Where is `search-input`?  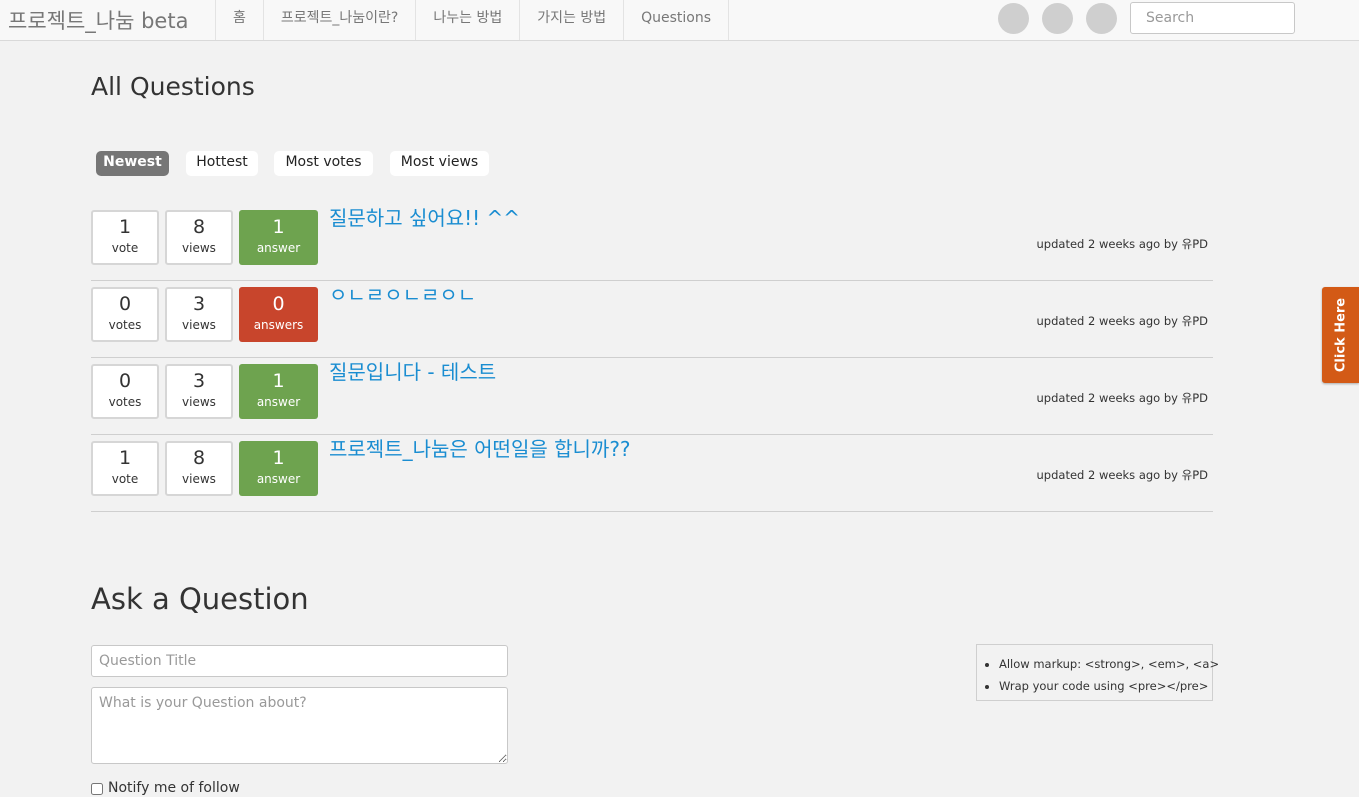
search-input is located at coordinates (1212, 18).